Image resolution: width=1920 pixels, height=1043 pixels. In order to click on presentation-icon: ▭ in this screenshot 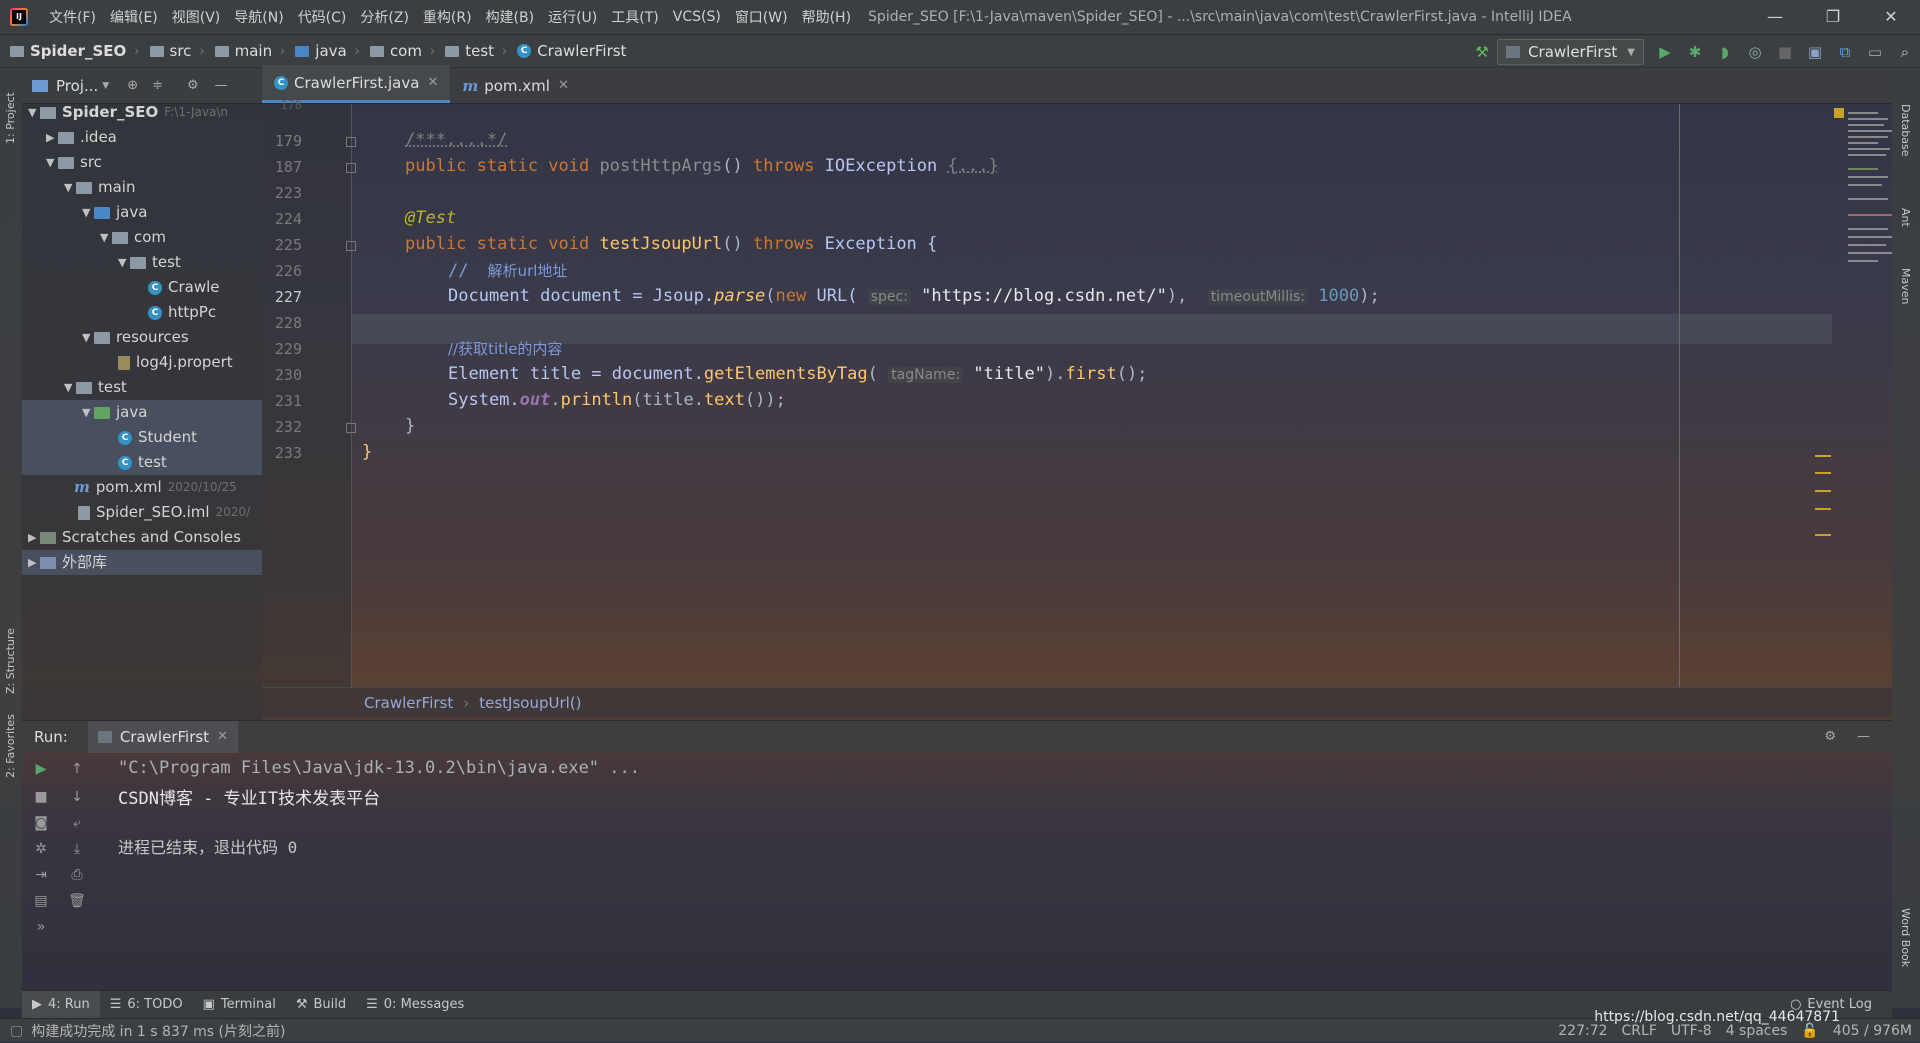, I will do `click(1875, 52)`.